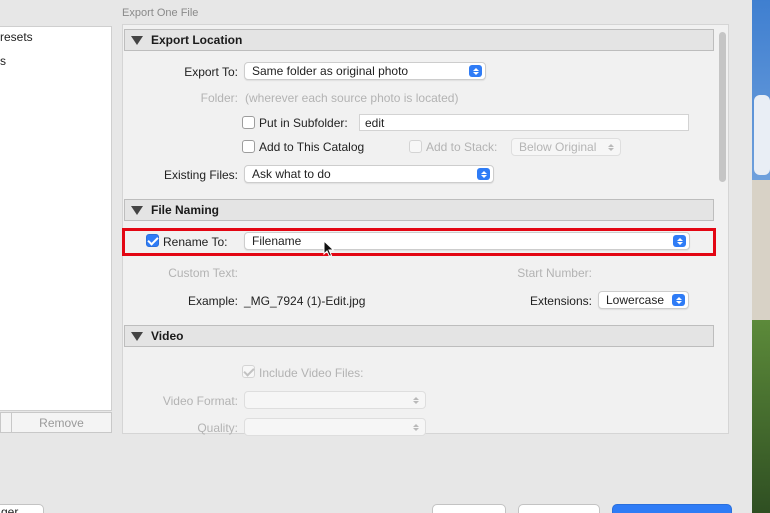 The height and width of the screenshot is (513, 770). What do you see at coordinates (419, 336) in the screenshot?
I see `section-header-video: Video` at bounding box center [419, 336].